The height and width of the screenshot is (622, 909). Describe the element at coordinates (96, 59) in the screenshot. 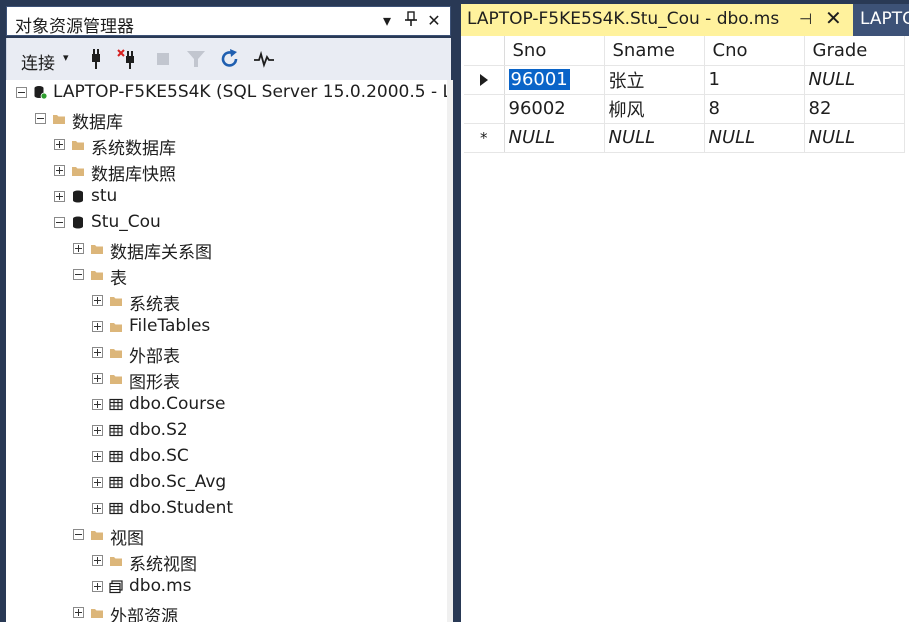

I see `connect-plug-icon` at that location.